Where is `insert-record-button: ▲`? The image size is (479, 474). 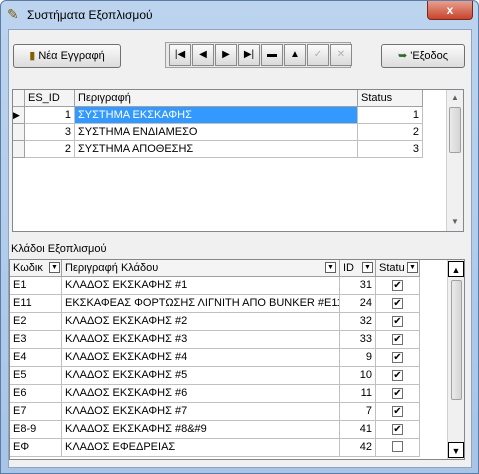
insert-record-button: ▲ is located at coordinates (295, 55).